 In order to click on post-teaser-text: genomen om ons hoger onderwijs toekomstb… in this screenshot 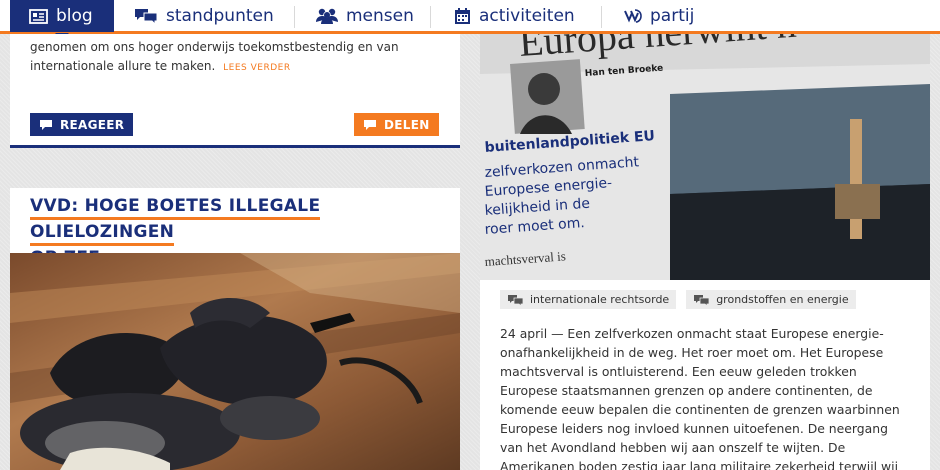, I will do `click(214, 56)`.